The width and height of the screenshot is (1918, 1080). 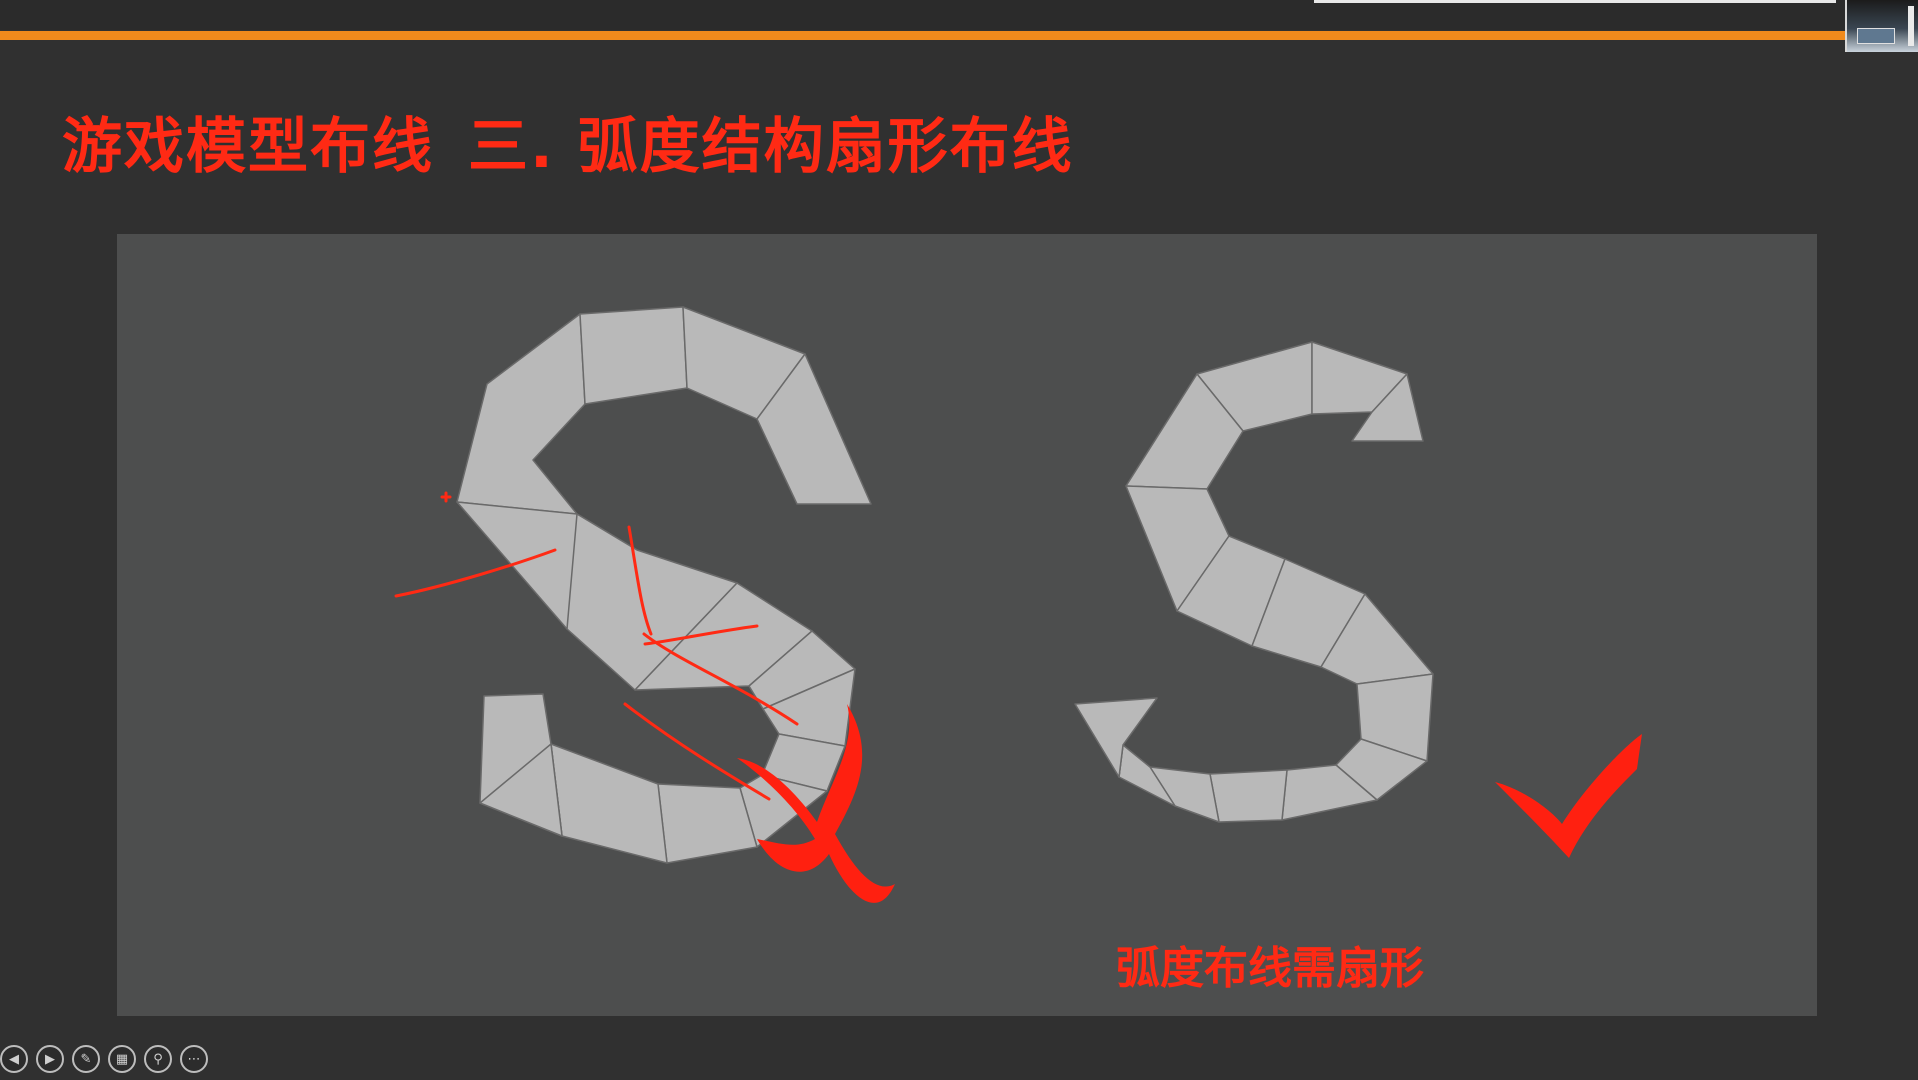 What do you see at coordinates (771, 147) in the screenshot?
I see `slide-title-section: 三. 弧度结构扇形布线` at bounding box center [771, 147].